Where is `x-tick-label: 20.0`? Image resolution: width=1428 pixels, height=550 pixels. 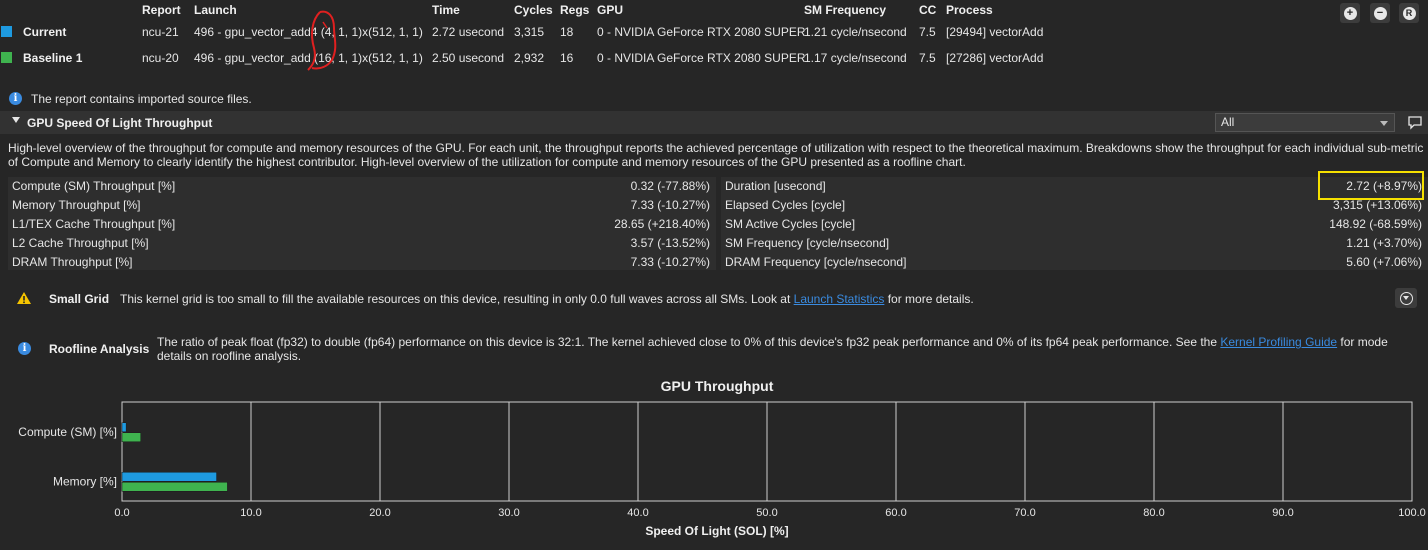 x-tick-label: 20.0 is located at coordinates (379, 513).